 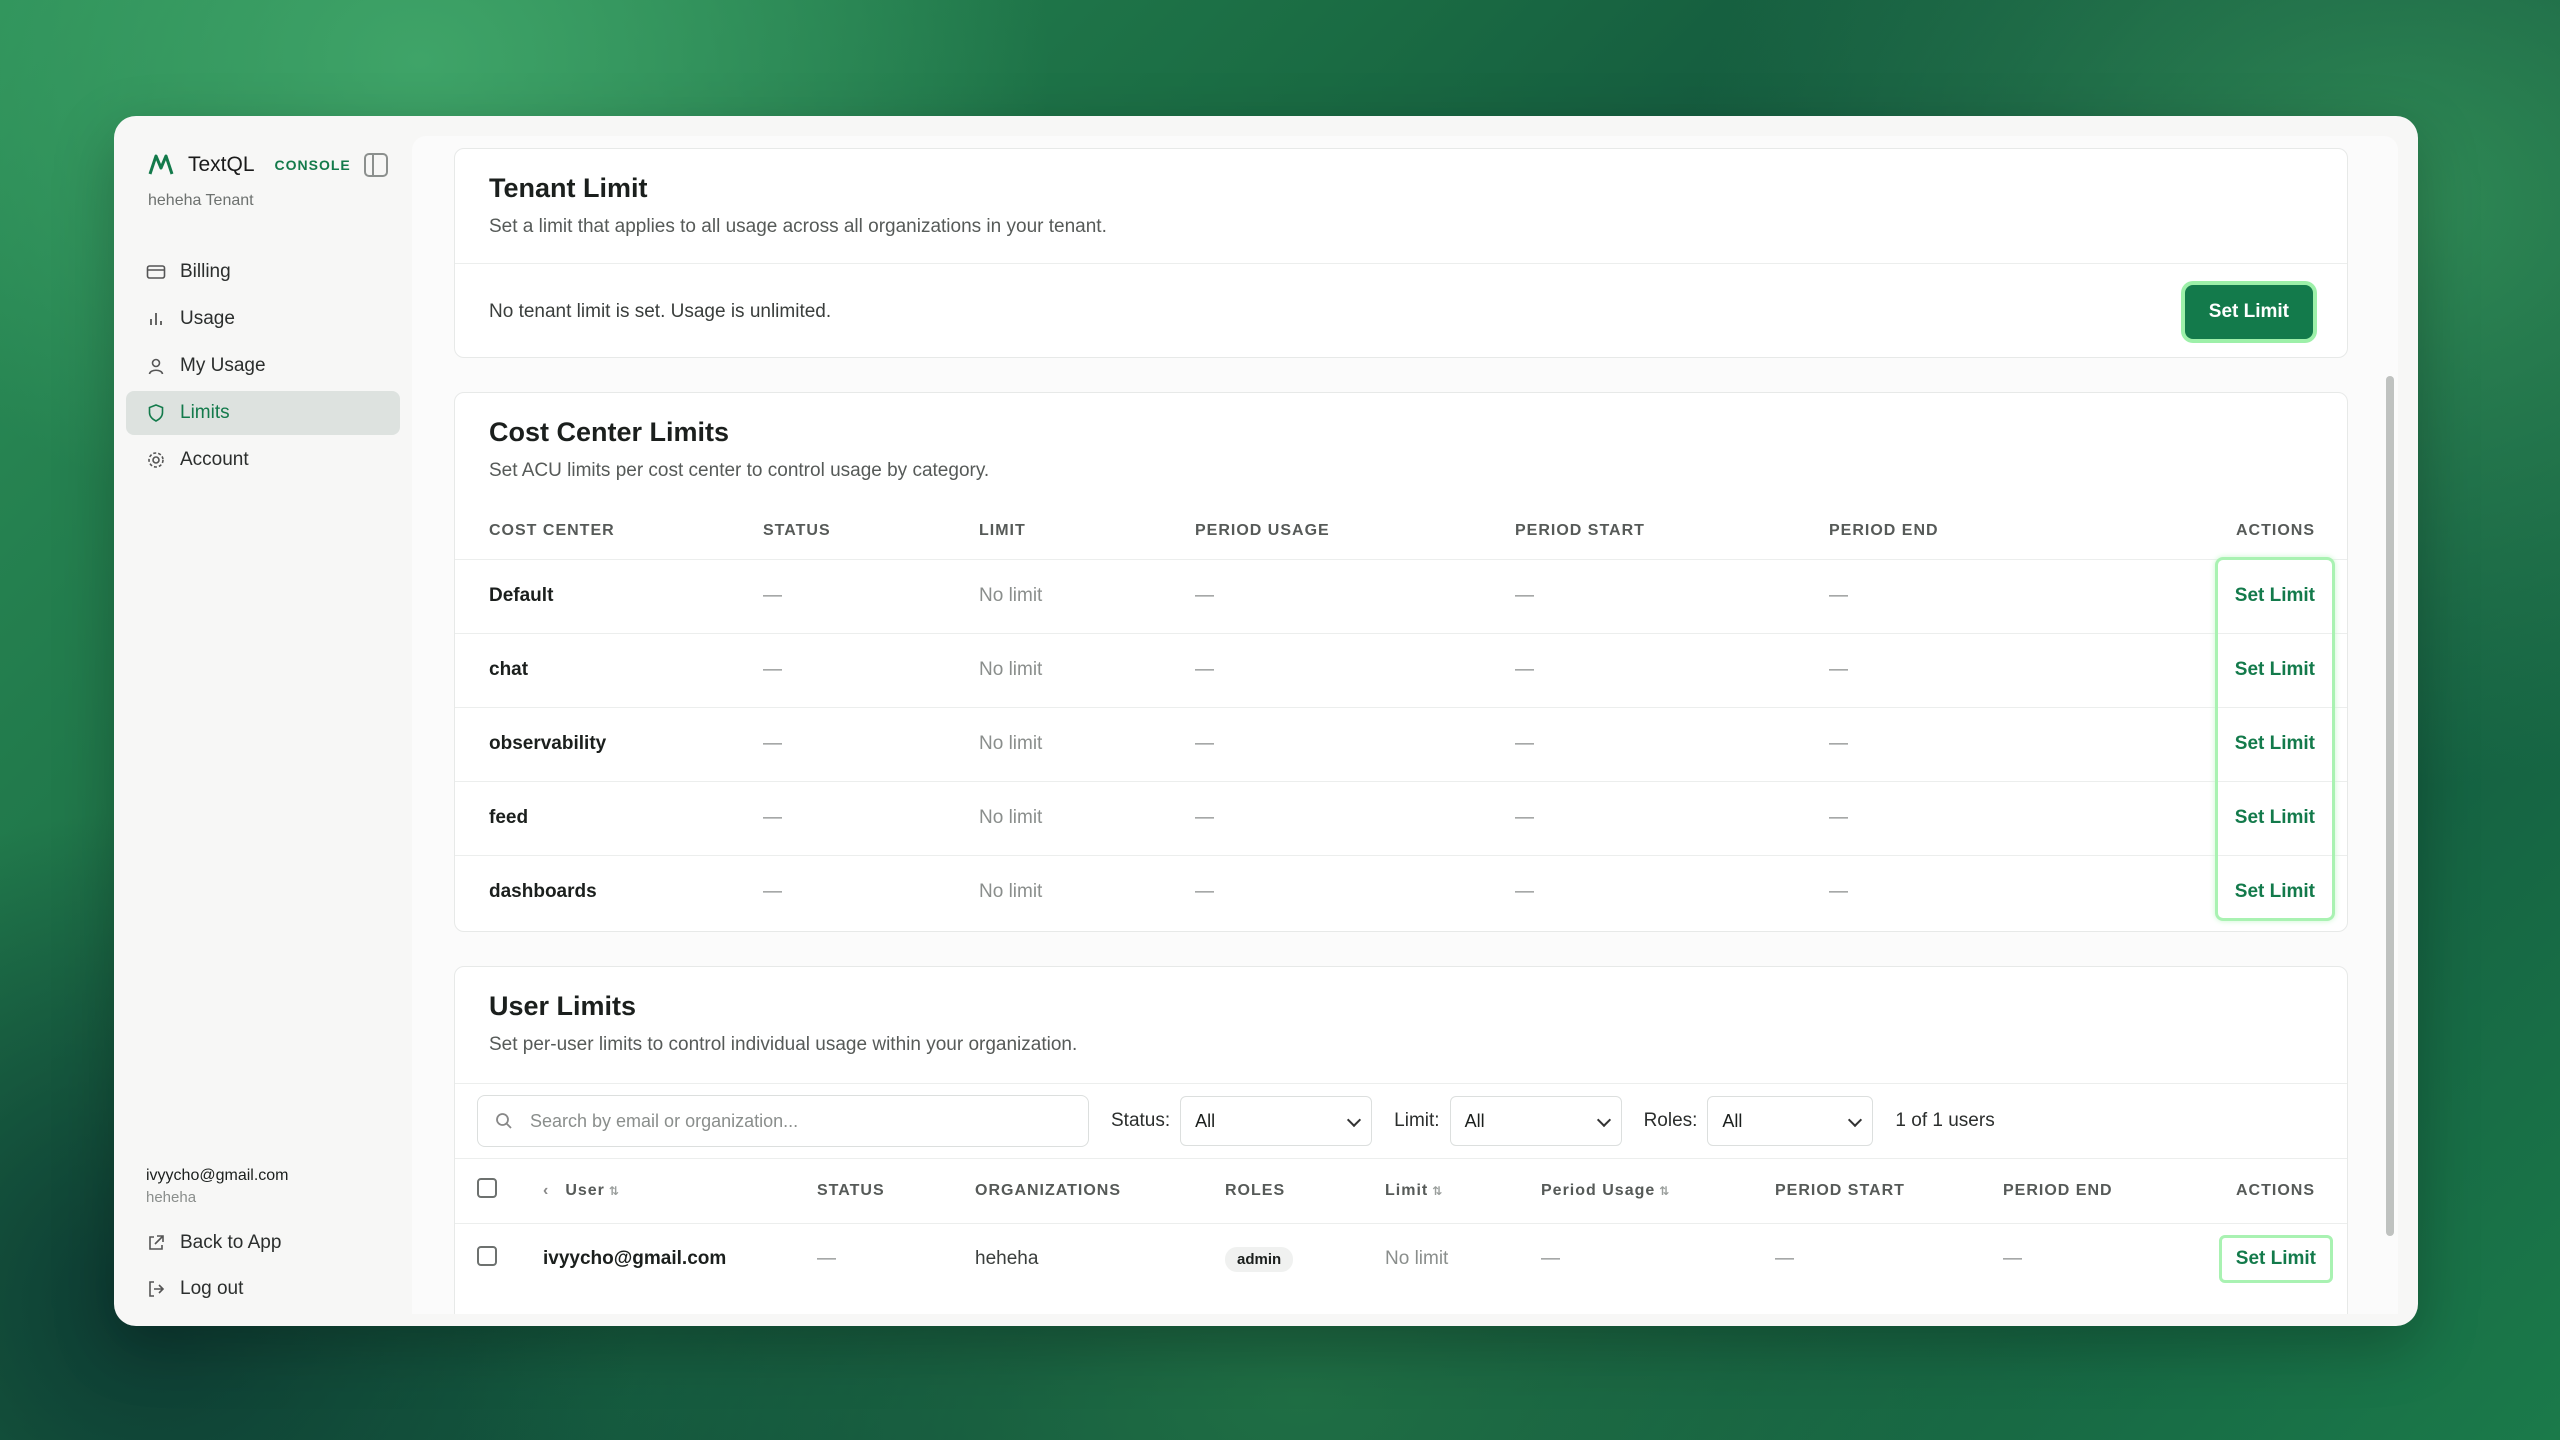 What do you see at coordinates (161, 164) in the screenshot?
I see `textql-logo-icon` at bounding box center [161, 164].